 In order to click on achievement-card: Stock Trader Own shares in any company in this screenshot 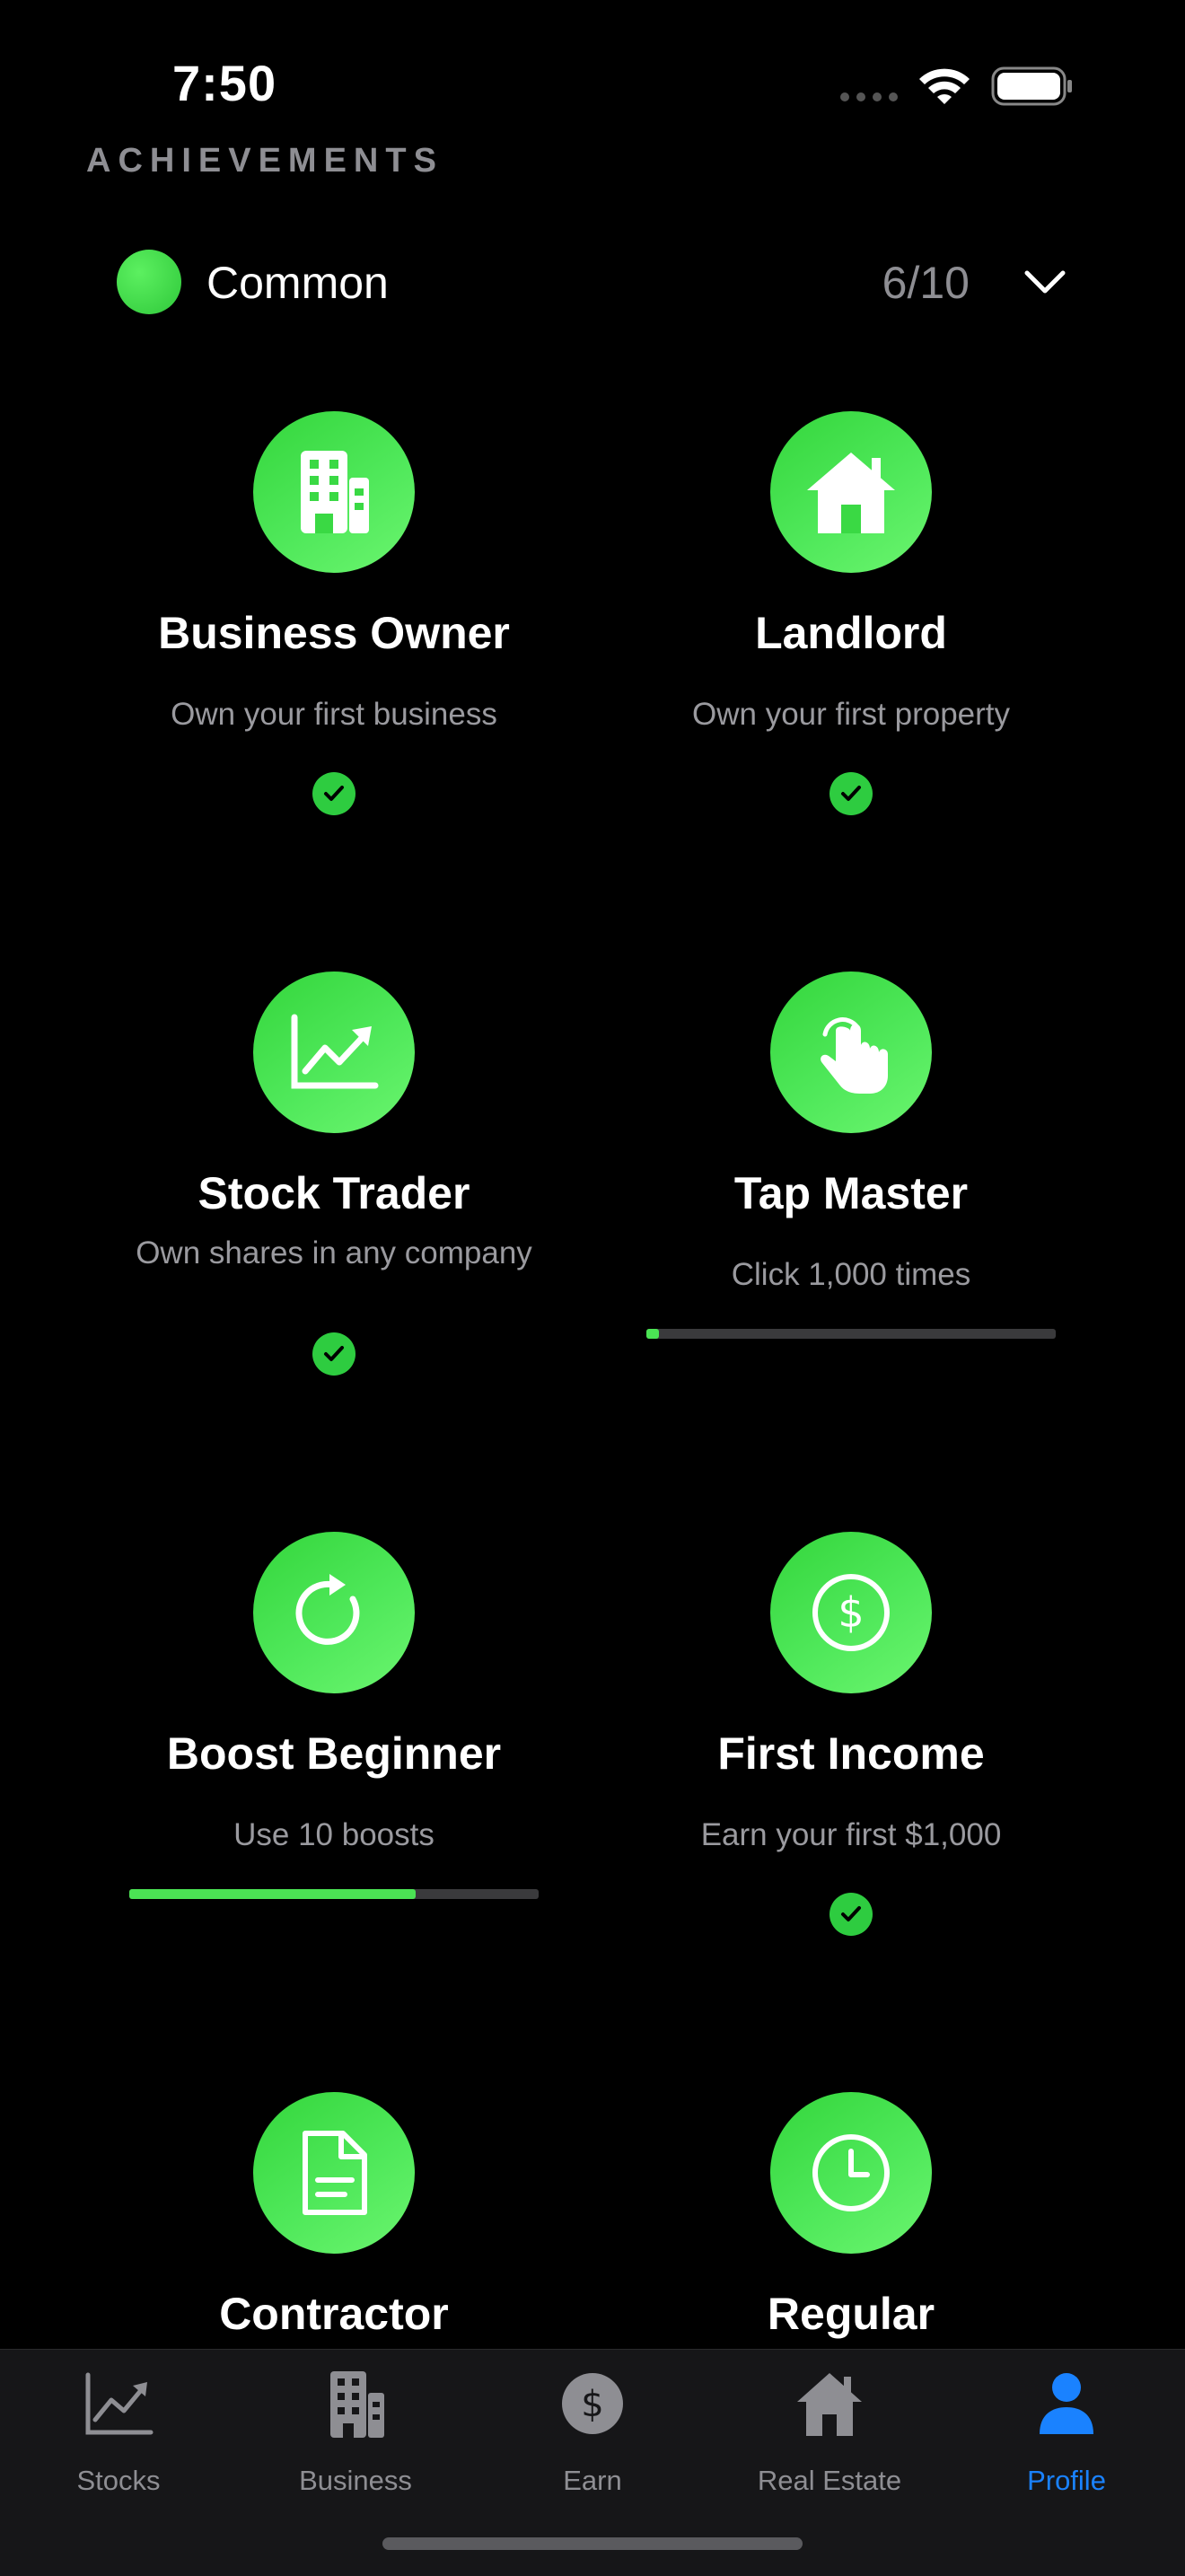, I will do `click(333, 1178)`.